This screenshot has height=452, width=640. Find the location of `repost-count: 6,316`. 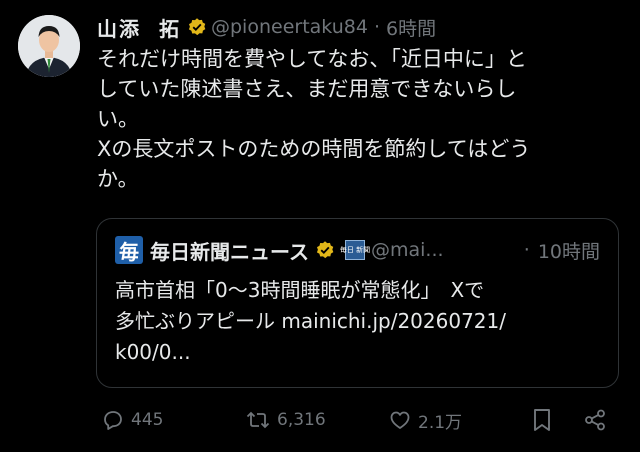

repost-count: 6,316 is located at coordinates (301, 420).